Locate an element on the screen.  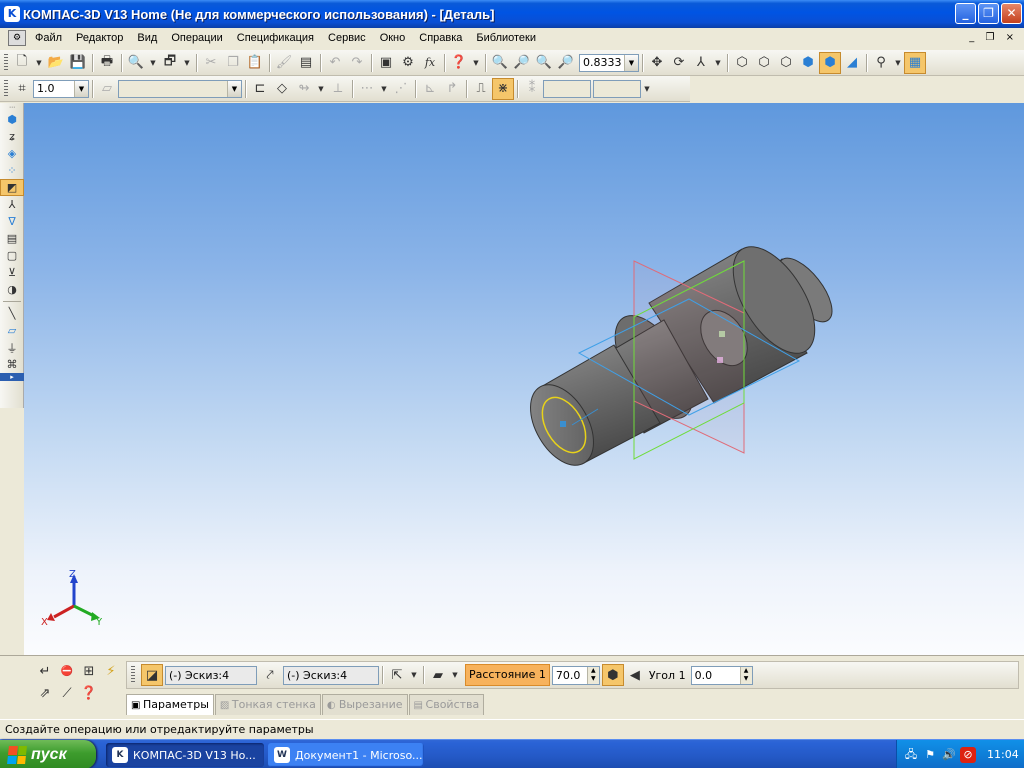
toolbar-grip: ⋯ is located at coordinates (12, 107).